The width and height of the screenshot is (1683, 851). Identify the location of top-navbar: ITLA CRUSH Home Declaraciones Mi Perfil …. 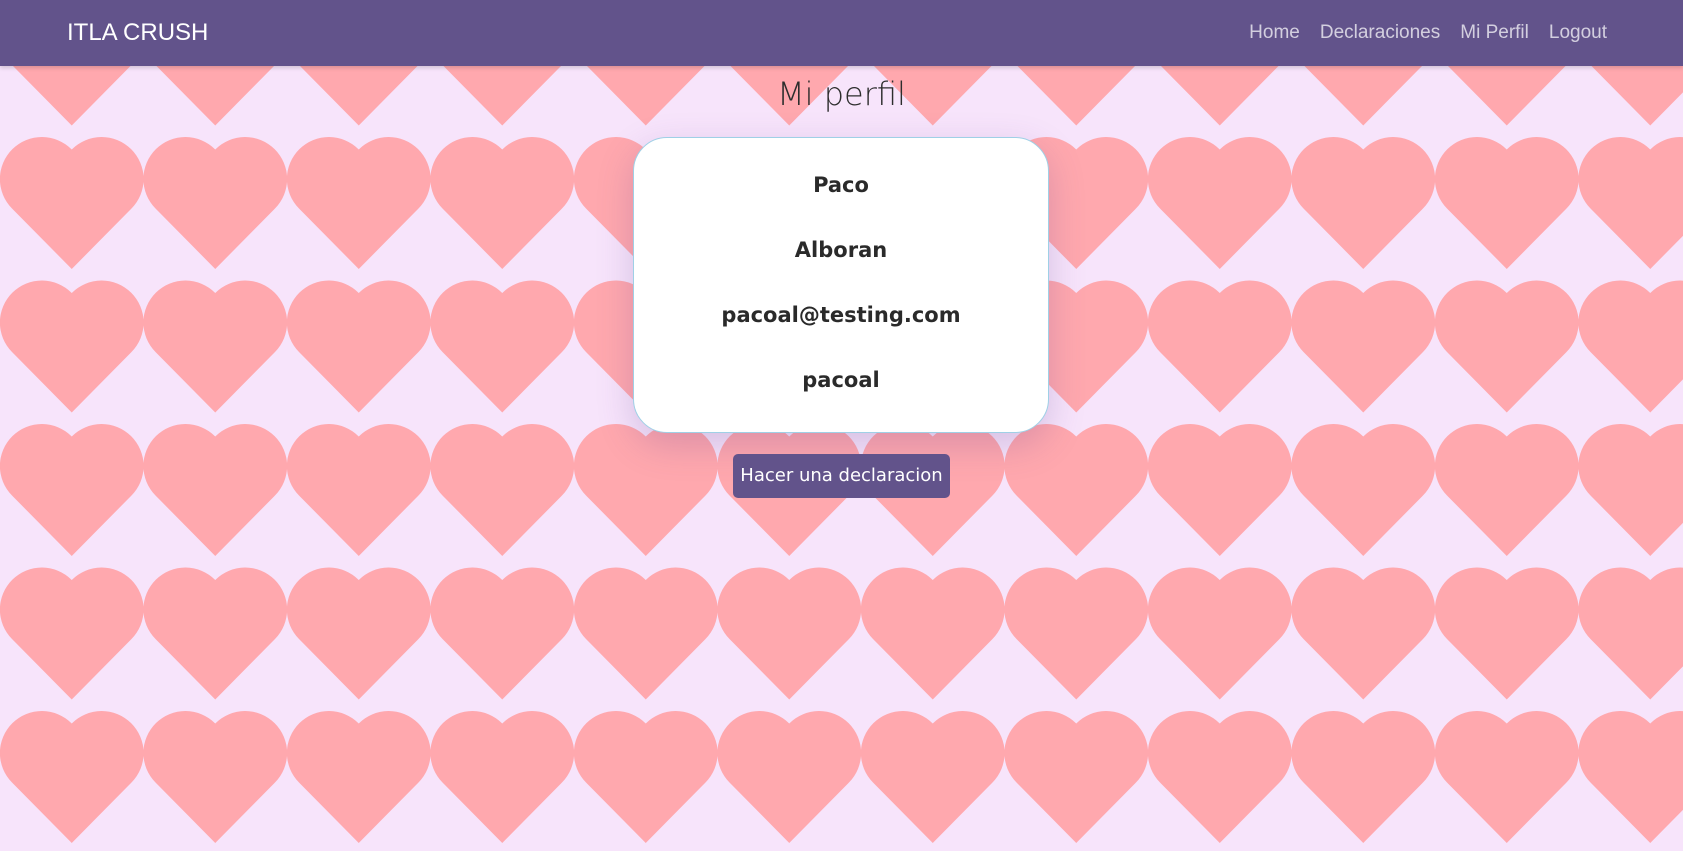
(841, 33).